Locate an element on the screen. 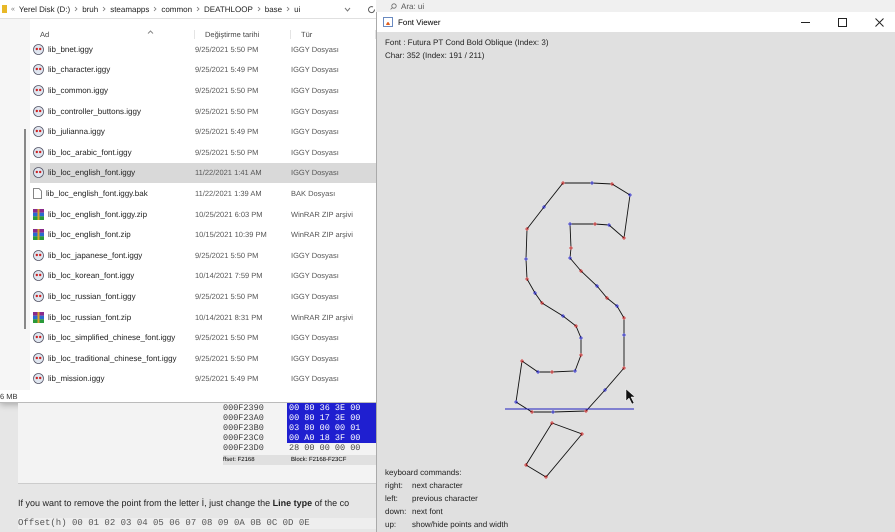 The image size is (895, 532). file-name: lib_loc_simplified_chinese_font.iggy is located at coordinates (112, 337).